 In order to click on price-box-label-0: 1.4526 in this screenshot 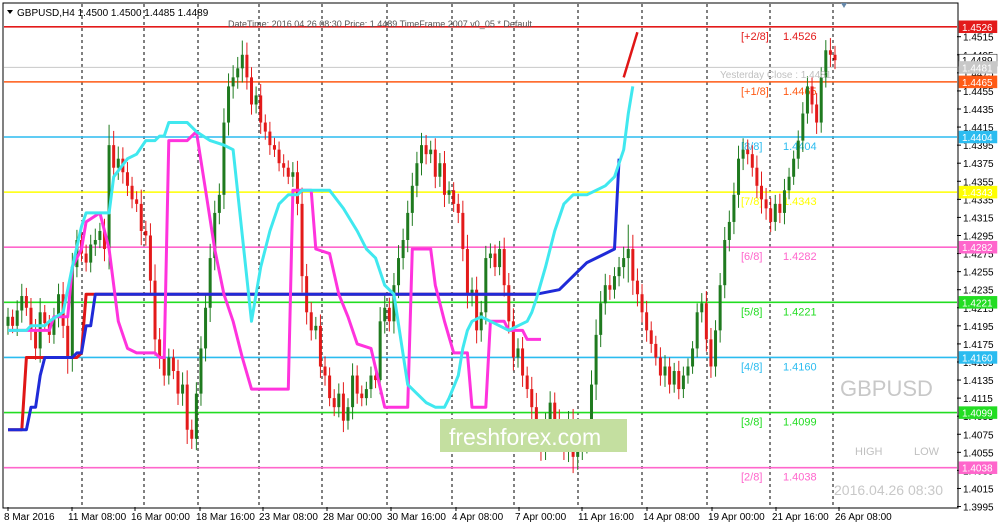, I will do `click(977, 28)`.